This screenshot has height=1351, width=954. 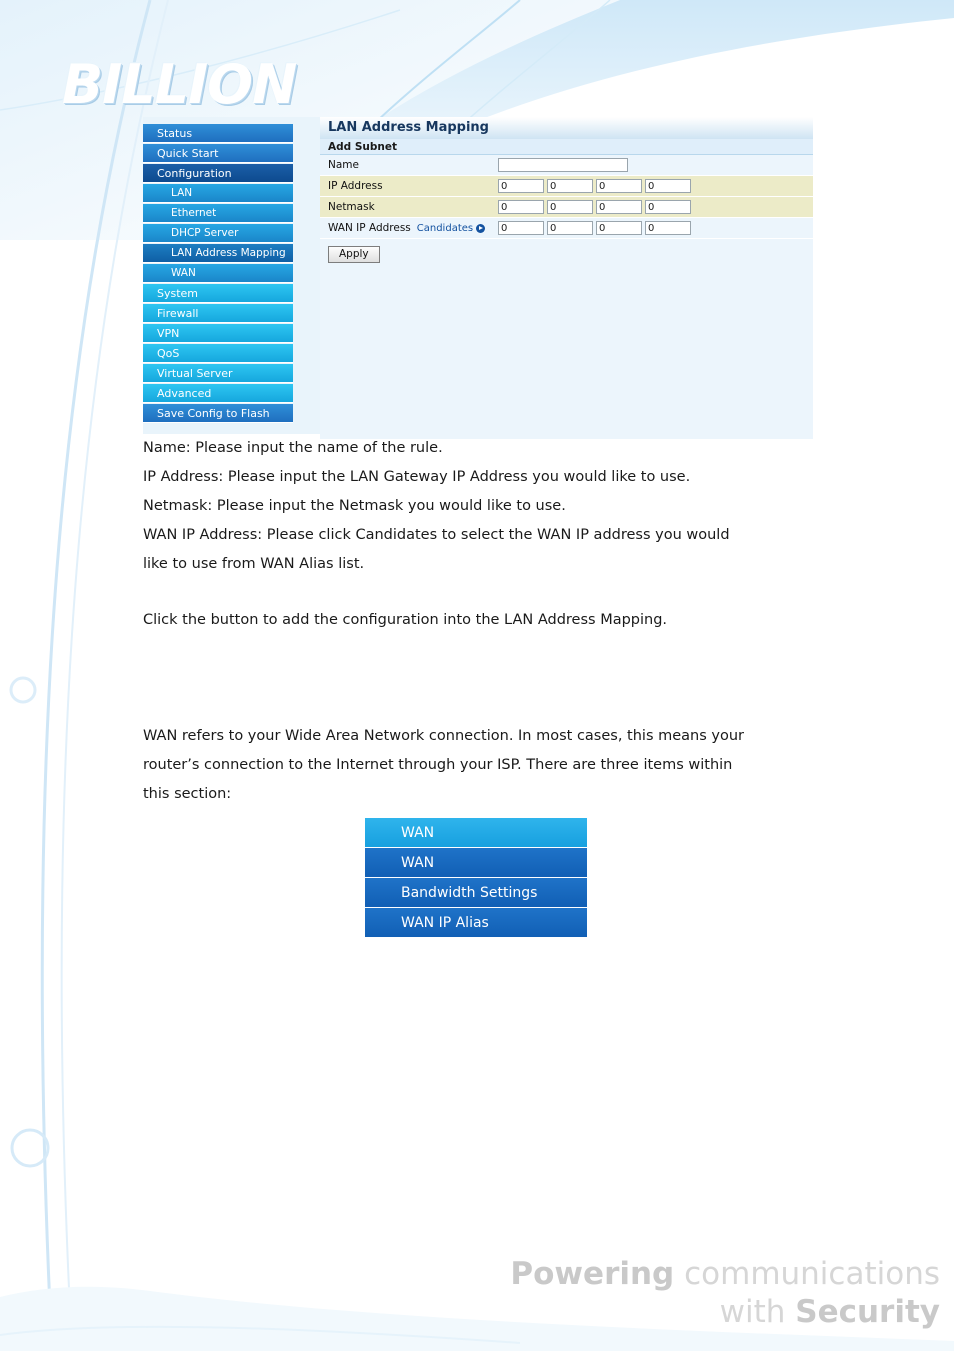 I want to click on billion-logo: BILLION, so click(x=179, y=84).